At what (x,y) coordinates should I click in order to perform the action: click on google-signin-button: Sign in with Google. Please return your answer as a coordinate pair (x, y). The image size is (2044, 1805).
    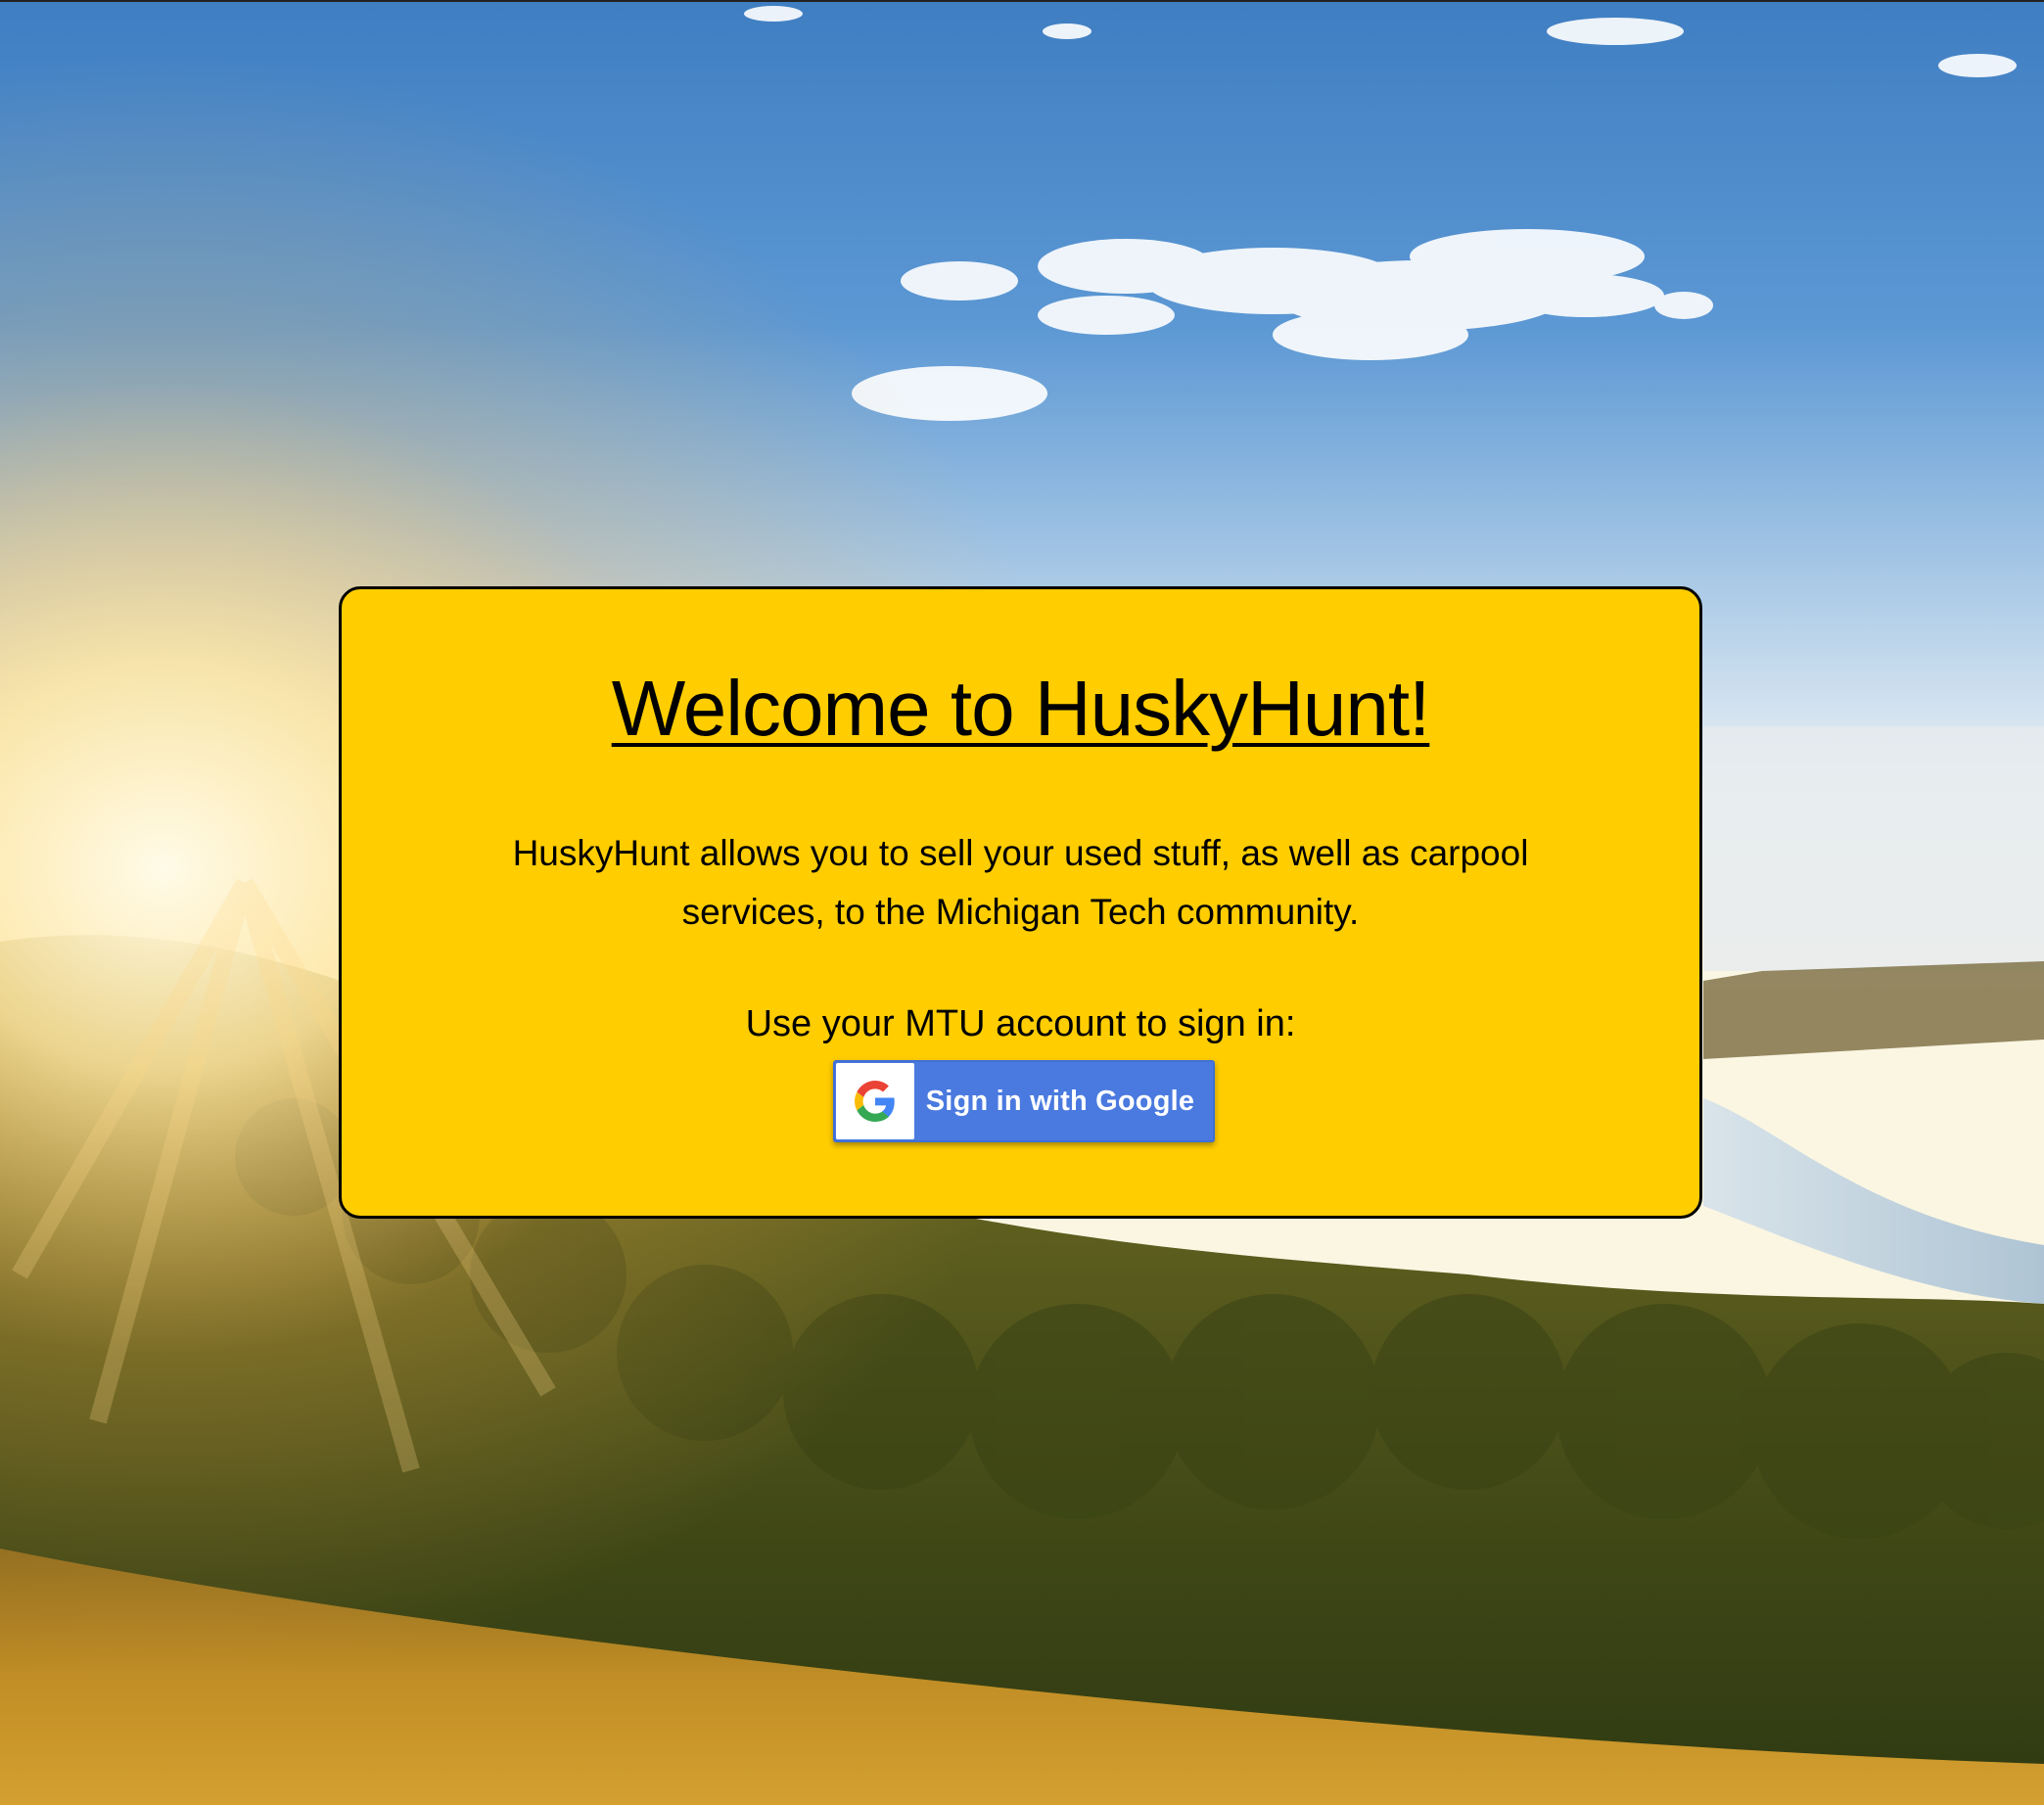
    Looking at the image, I should click on (1024, 1101).